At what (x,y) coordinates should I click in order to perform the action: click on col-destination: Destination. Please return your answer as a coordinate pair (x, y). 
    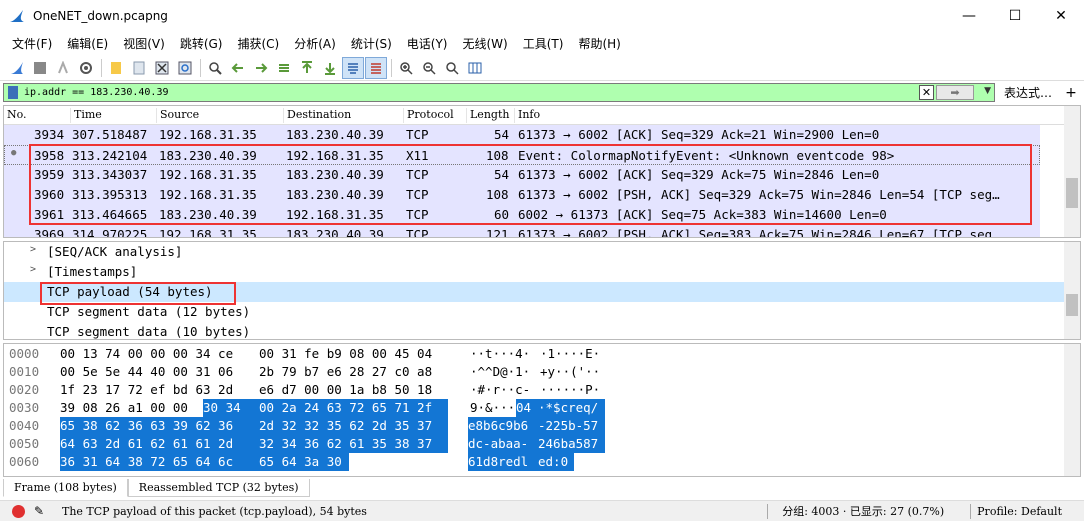
    Looking at the image, I should click on (317, 115).